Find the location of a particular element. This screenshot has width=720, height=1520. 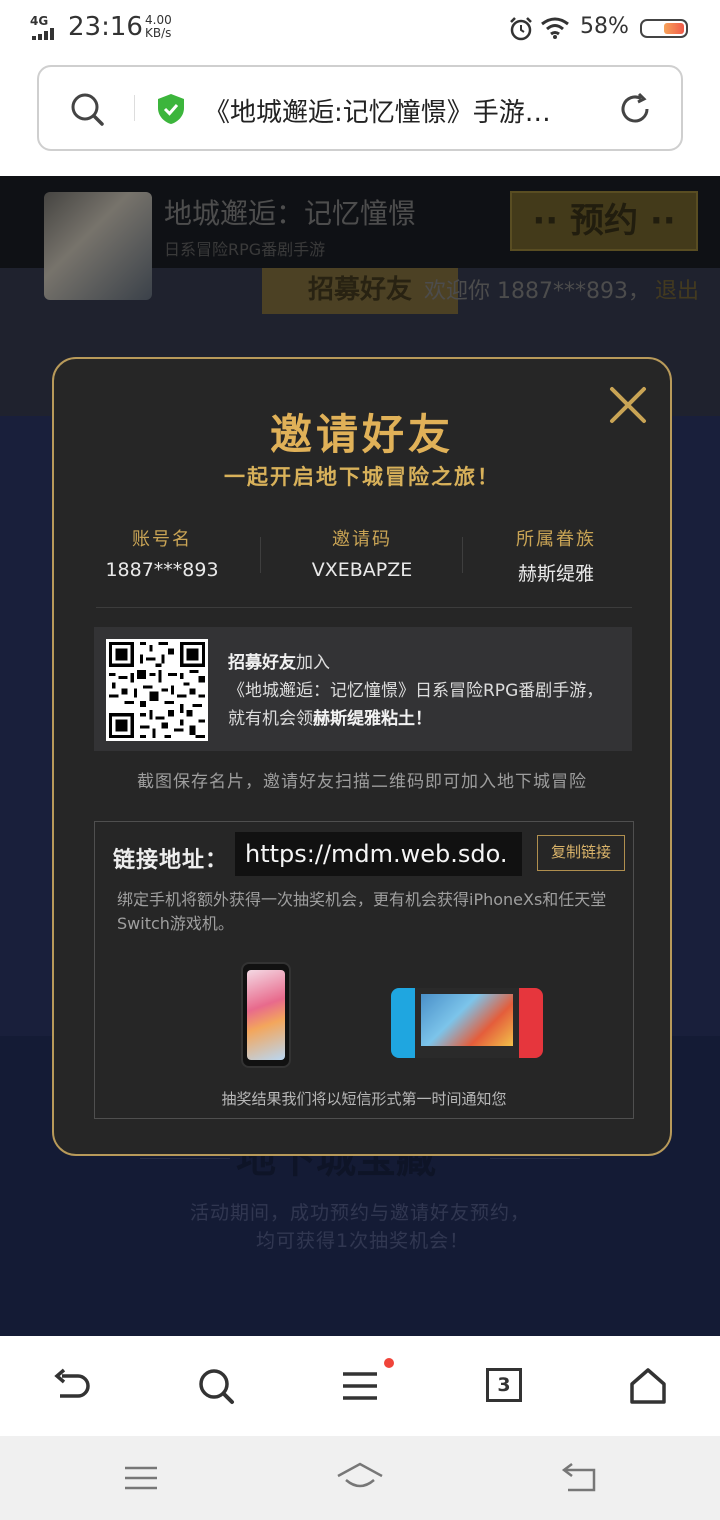

notification-dot is located at coordinates (389, 1363).